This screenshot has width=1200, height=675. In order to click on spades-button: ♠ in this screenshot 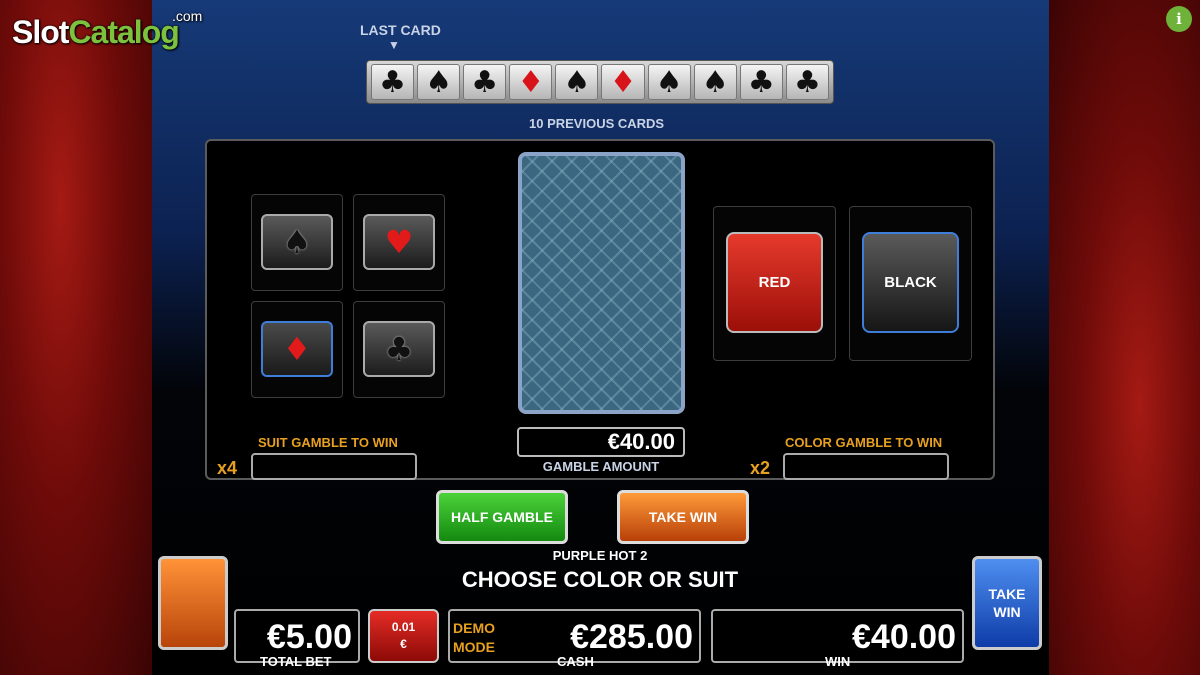, I will do `click(297, 242)`.